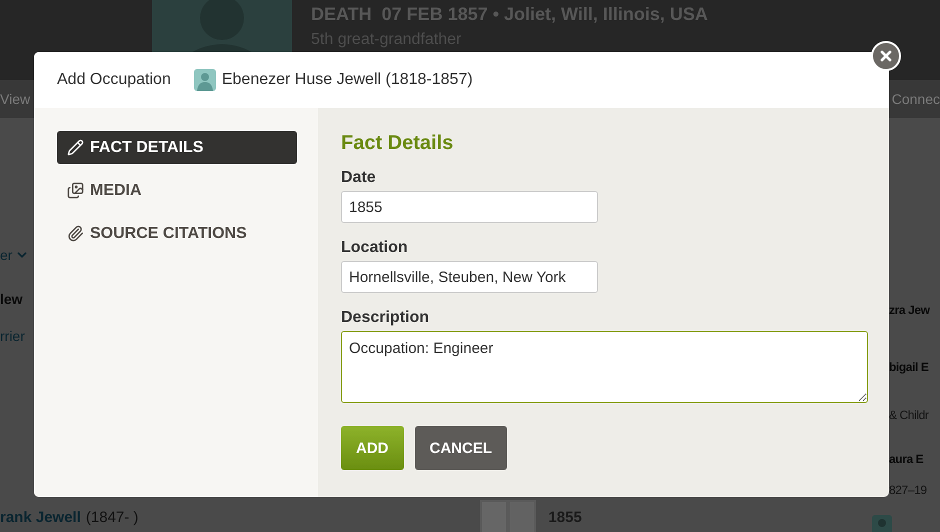 This screenshot has width=940, height=532. I want to click on dialog-title: Add Occupation, so click(114, 80).